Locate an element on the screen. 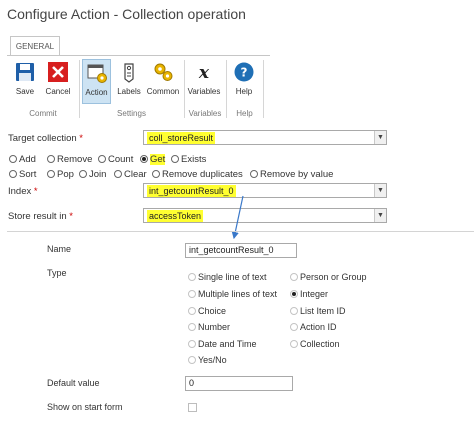 This screenshot has width=474, height=424. type-list-item-id: List Item ID is located at coordinates (318, 311).